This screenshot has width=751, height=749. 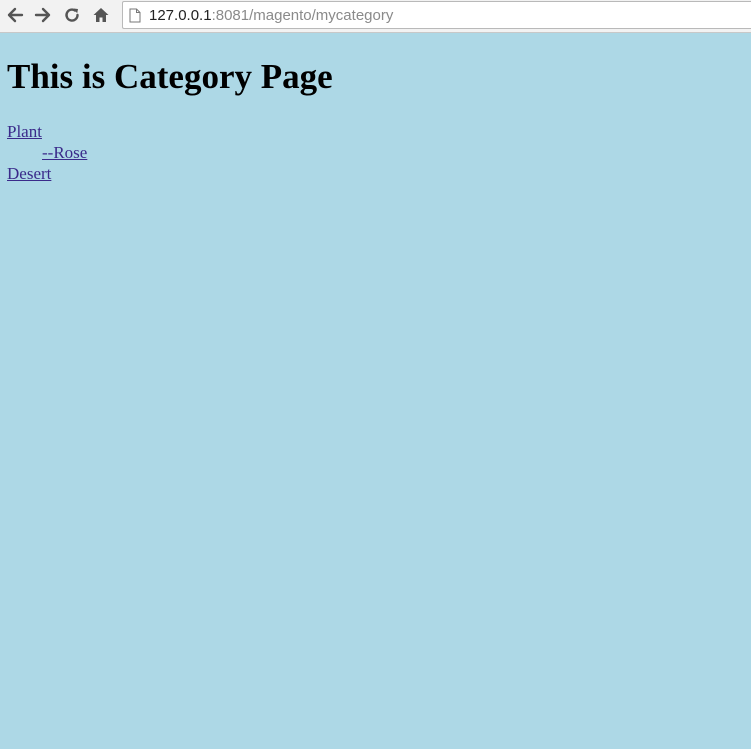 What do you see at coordinates (302, 15) in the screenshot?
I see `url-path: :8081/magento/mycategory` at bounding box center [302, 15].